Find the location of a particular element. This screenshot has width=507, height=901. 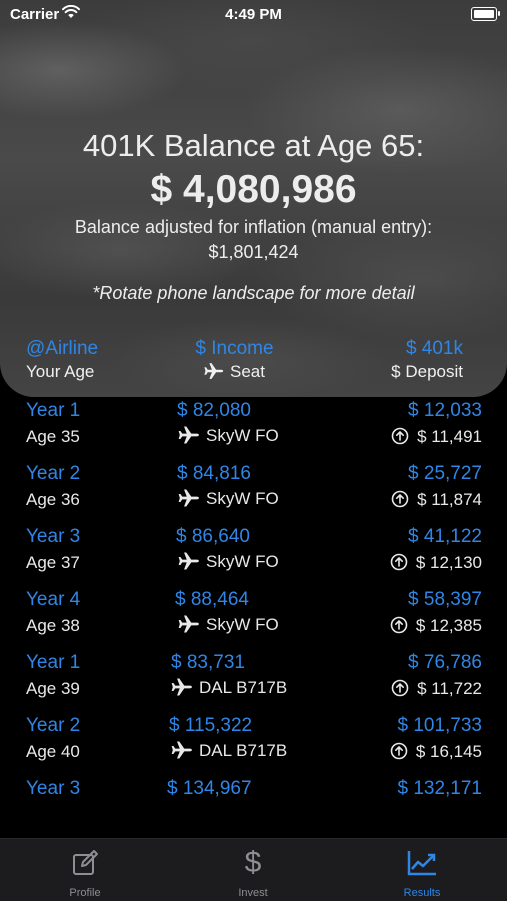

row-income: $ 86,640 is located at coordinates (213, 536).